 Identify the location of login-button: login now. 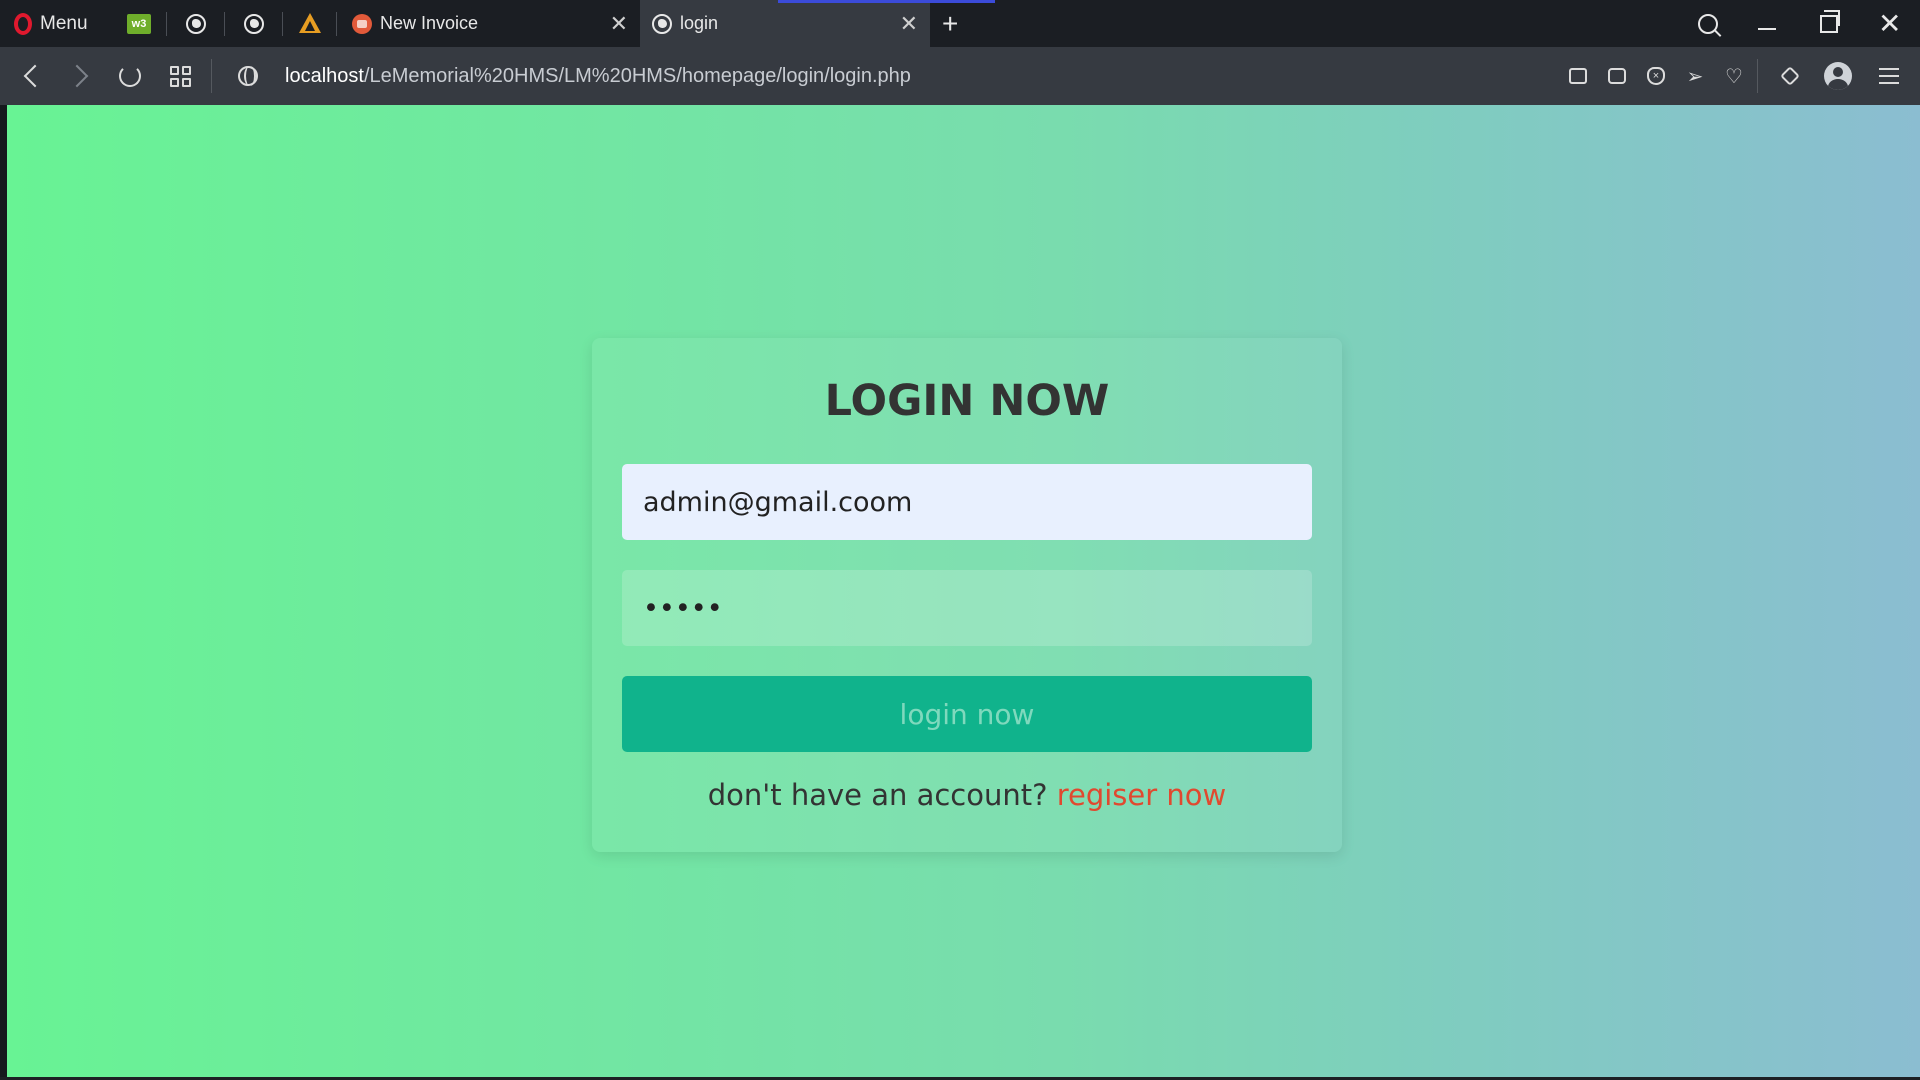
(967, 714).